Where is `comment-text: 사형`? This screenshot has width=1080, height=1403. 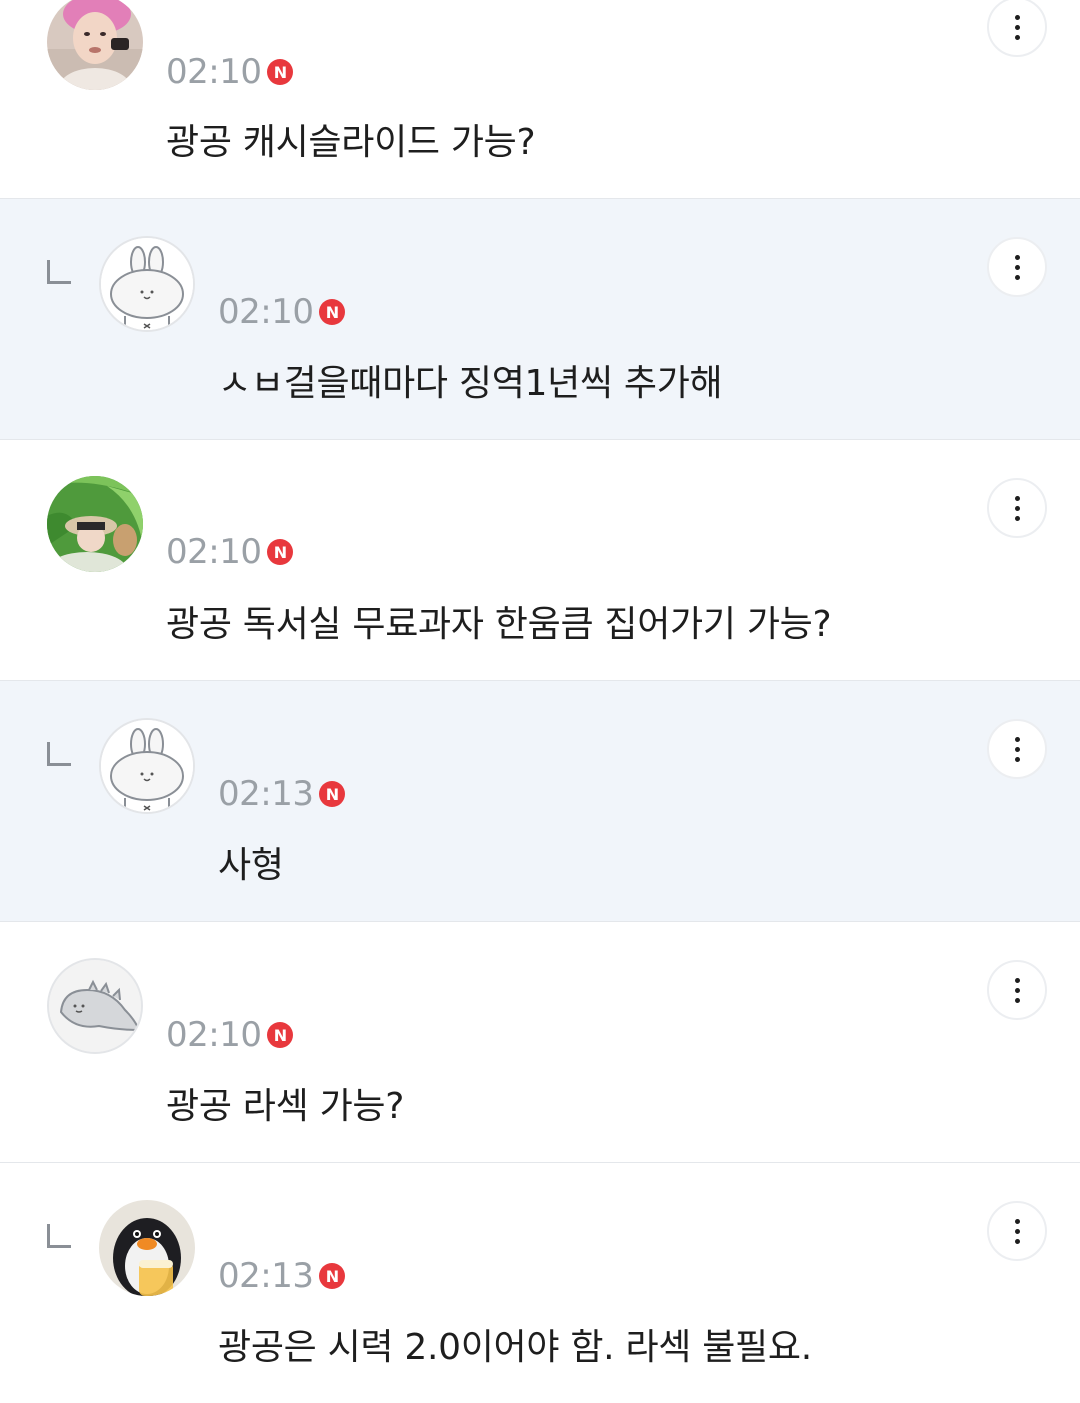 comment-text: 사형 is located at coordinates (251, 865).